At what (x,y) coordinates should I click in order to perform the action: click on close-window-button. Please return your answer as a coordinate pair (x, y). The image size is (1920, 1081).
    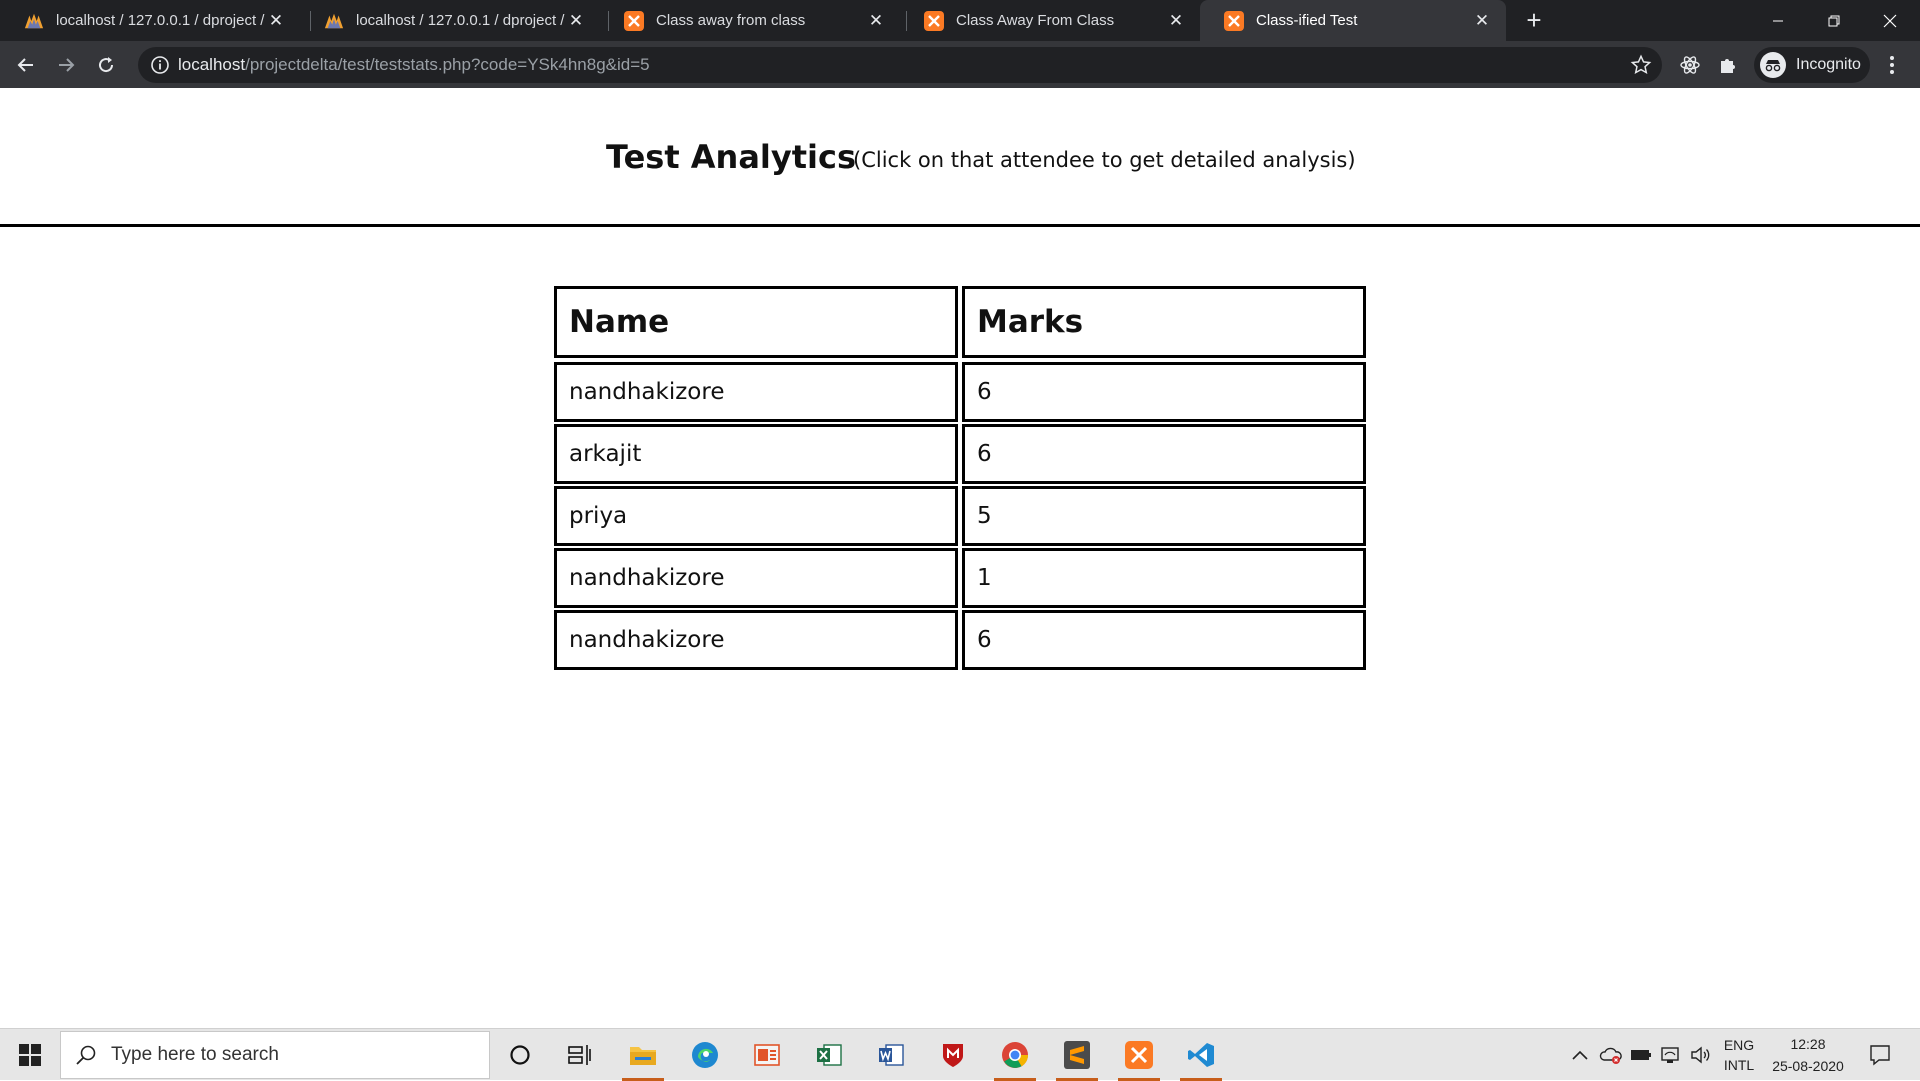
    Looking at the image, I should click on (1890, 20).